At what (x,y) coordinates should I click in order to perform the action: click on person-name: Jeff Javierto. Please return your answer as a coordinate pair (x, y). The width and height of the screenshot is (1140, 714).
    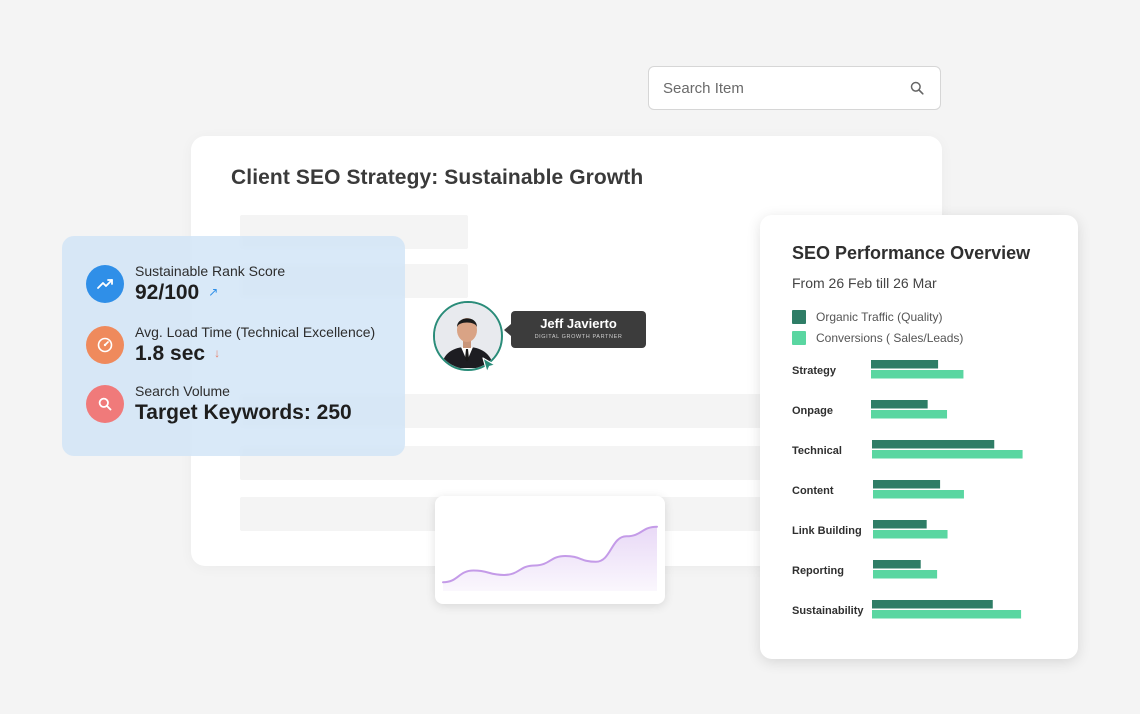
    Looking at the image, I should click on (578, 323).